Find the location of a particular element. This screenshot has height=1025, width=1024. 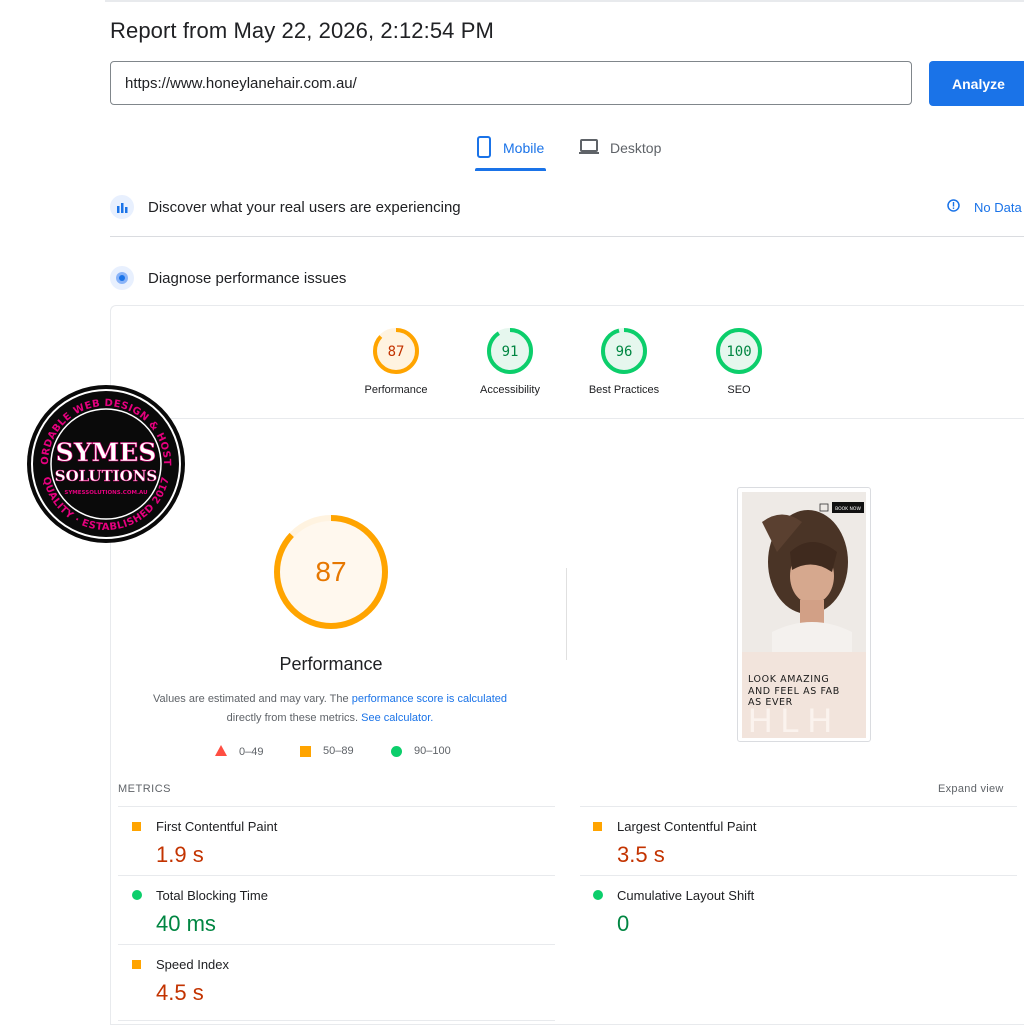

book-now-button: BOOK NOW is located at coordinates (848, 509).